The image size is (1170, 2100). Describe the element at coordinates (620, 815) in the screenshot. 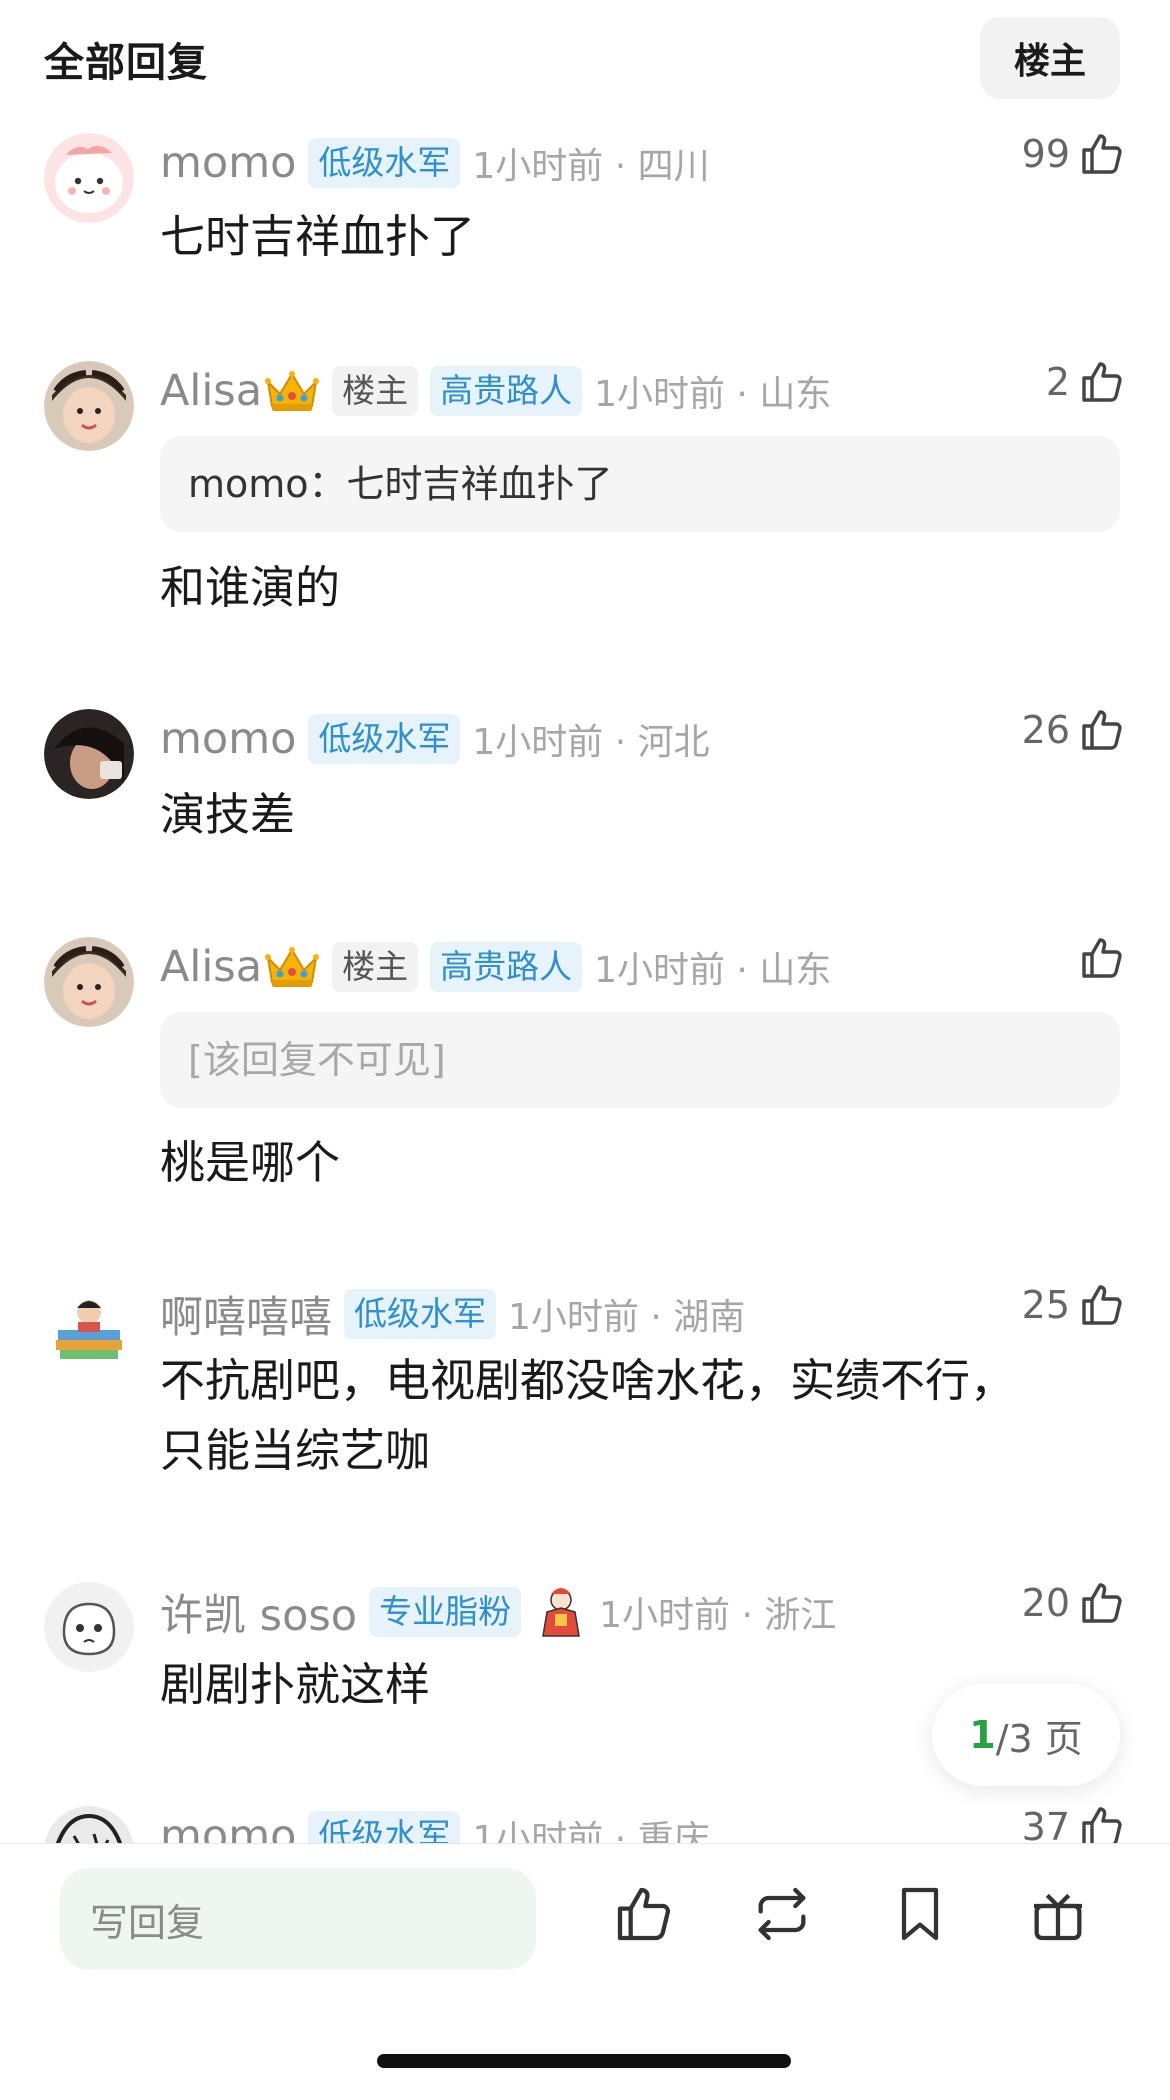

I see `comment-text: 演技差` at that location.